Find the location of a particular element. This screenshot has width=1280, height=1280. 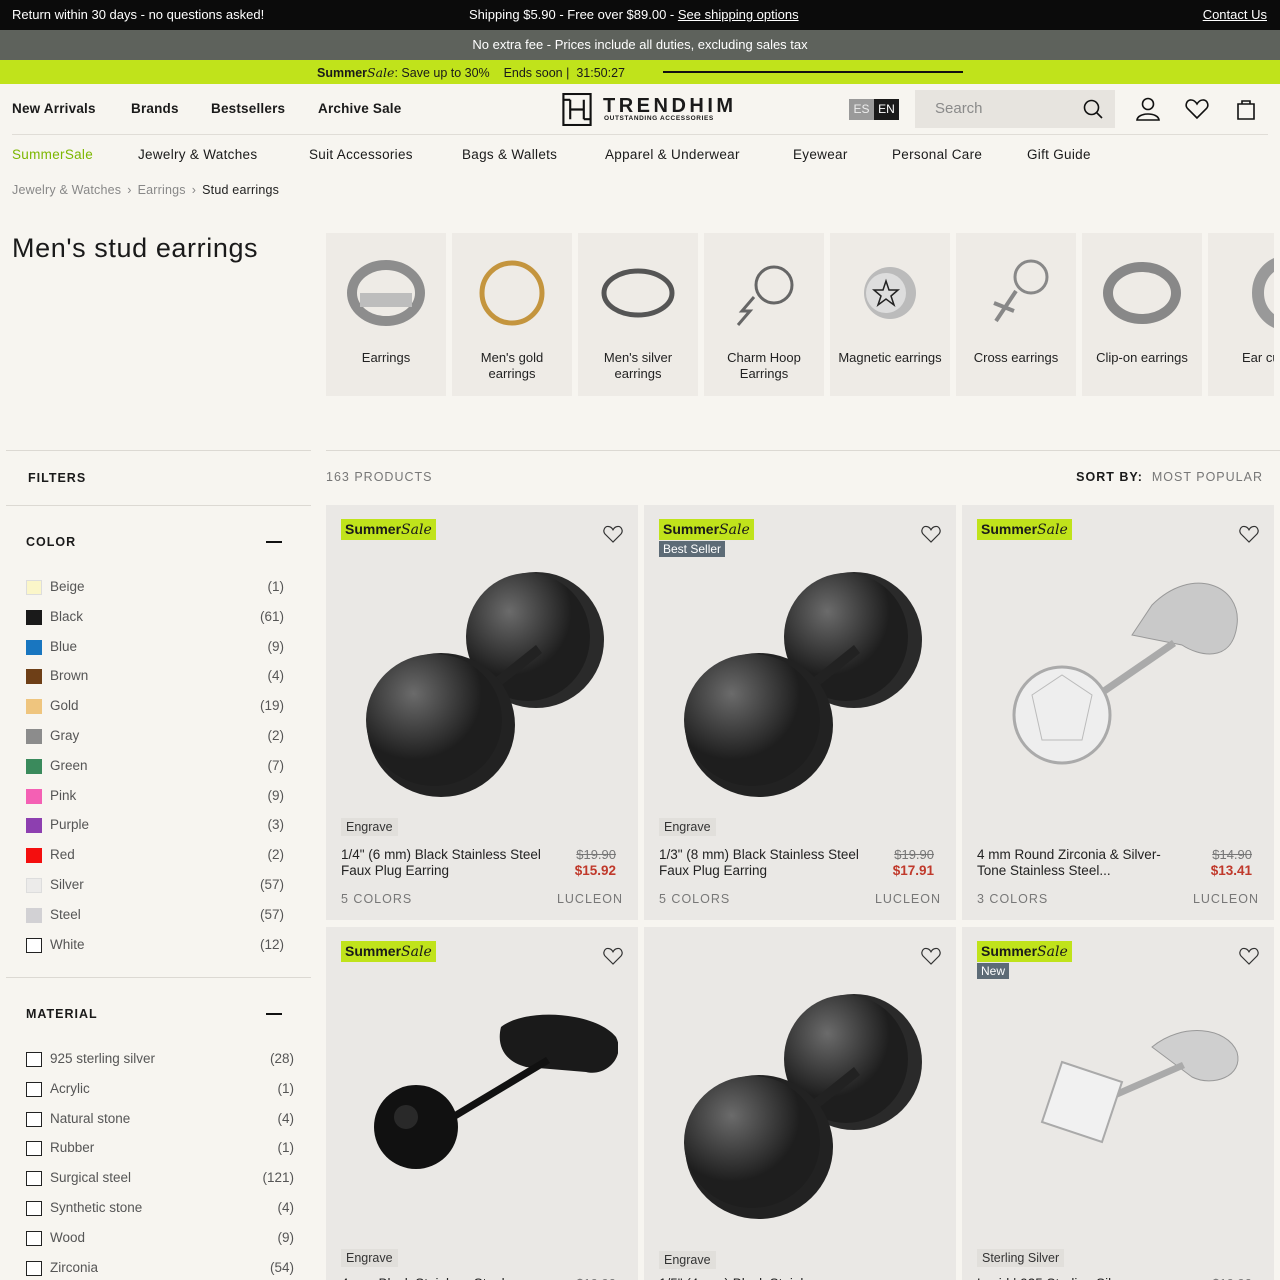

nav-bestsellers: Bestsellers is located at coordinates (248, 108).